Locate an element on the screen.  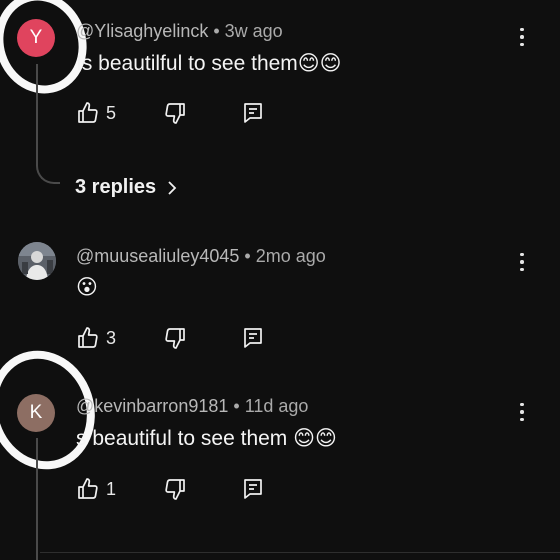
avatar is located at coordinates (37, 261).